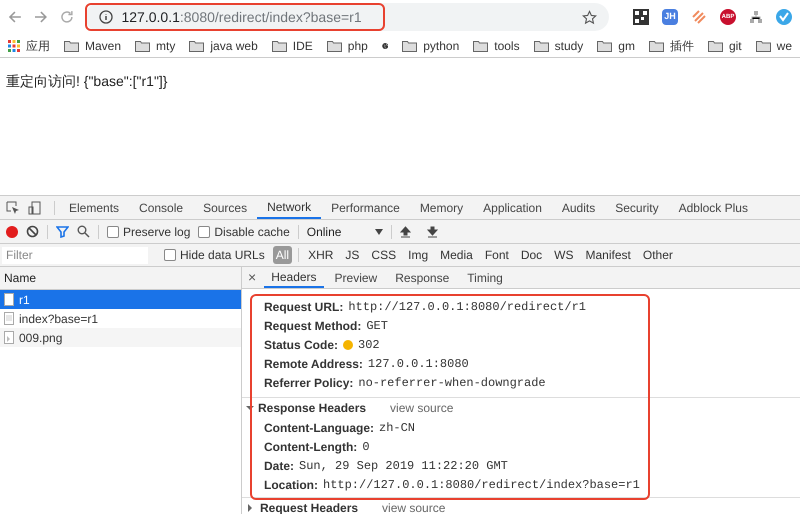  Describe the element at coordinates (564, 255) in the screenshot. I see `type-filter: WS` at that location.